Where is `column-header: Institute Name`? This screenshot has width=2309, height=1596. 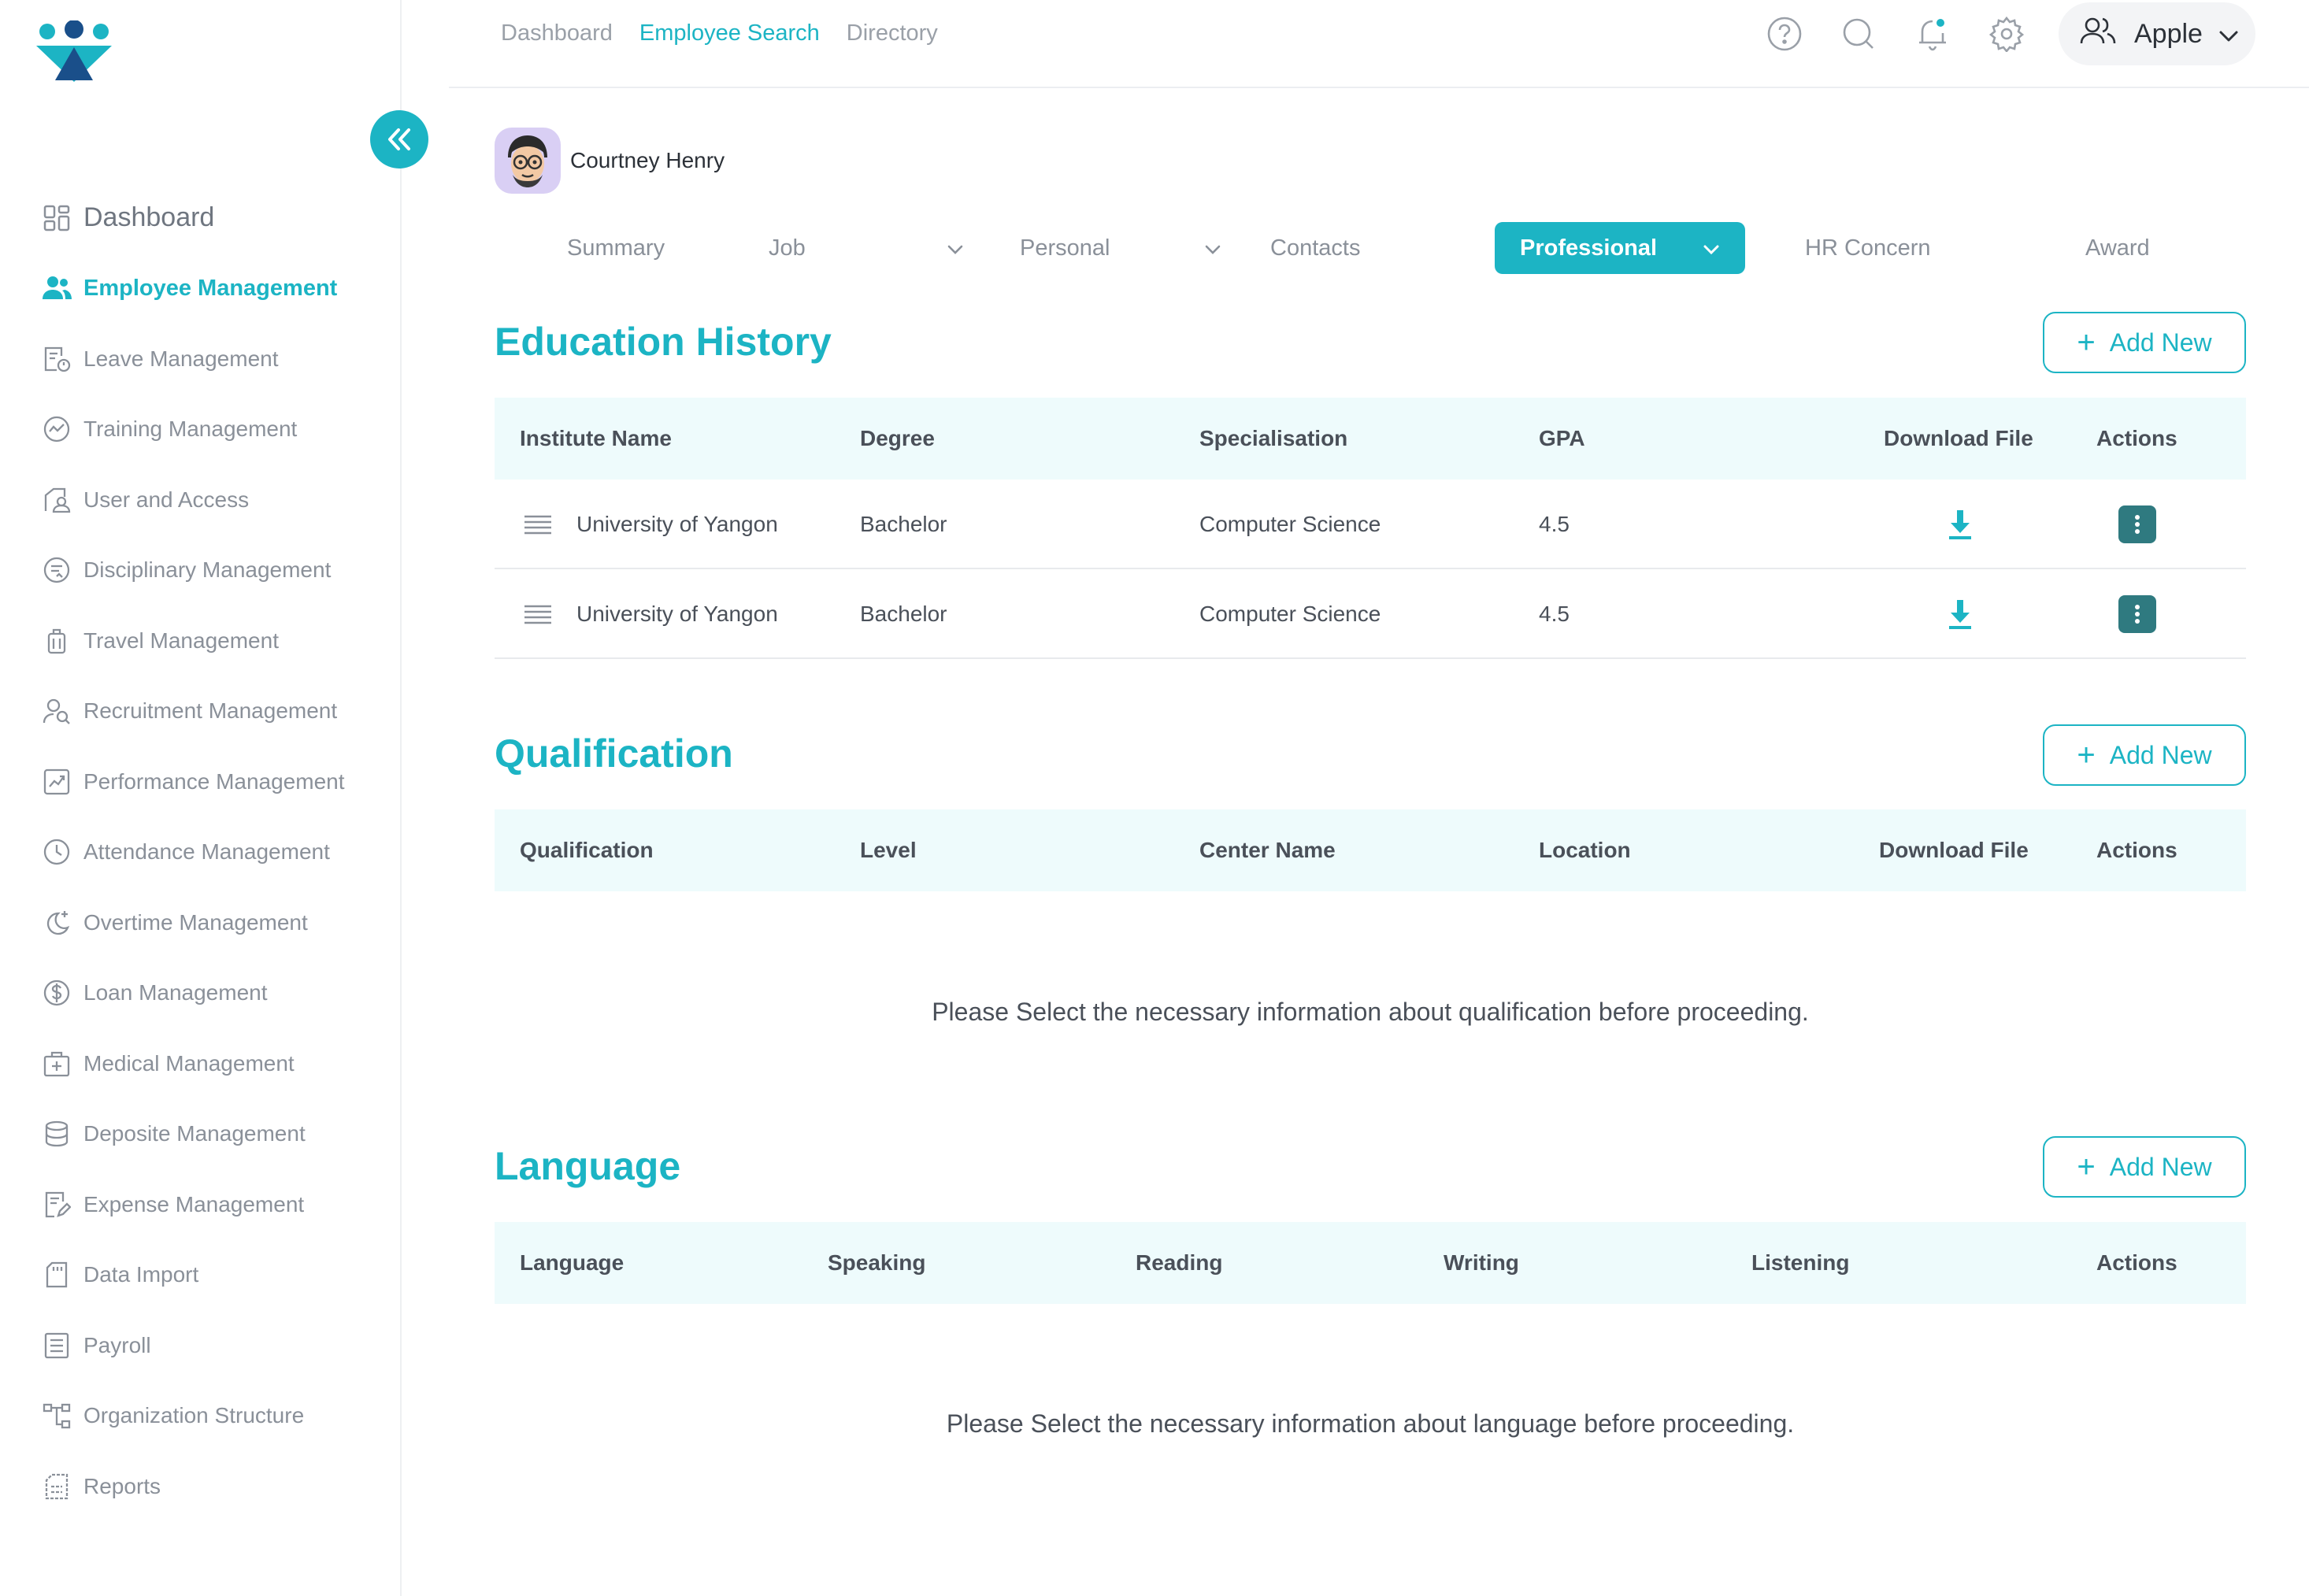
column-header: Institute Name is located at coordinates (596, 438).